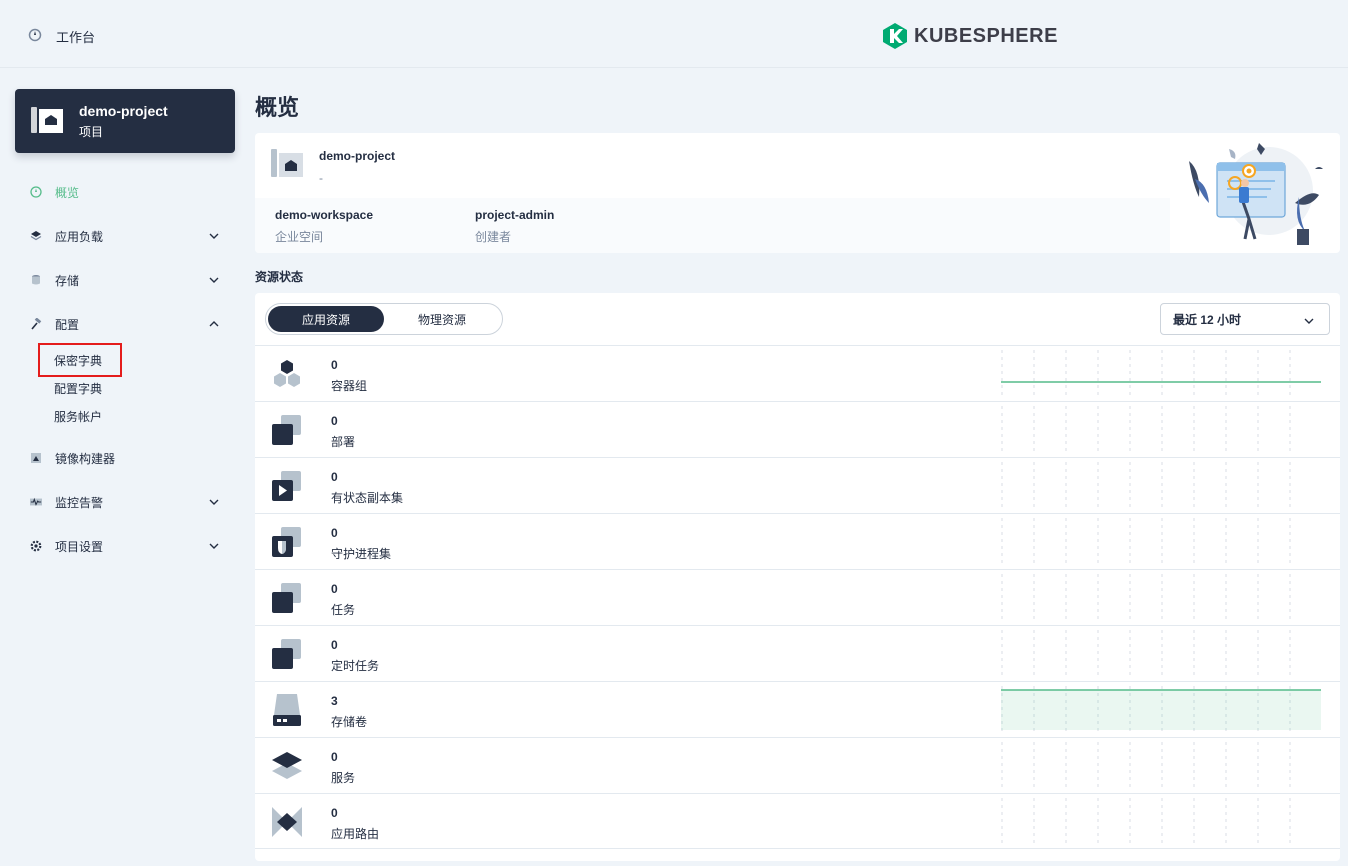 This screenshot has width=1348, height=866. I want to click on resource-row-deployments: 0 部署, so click(797, 429).